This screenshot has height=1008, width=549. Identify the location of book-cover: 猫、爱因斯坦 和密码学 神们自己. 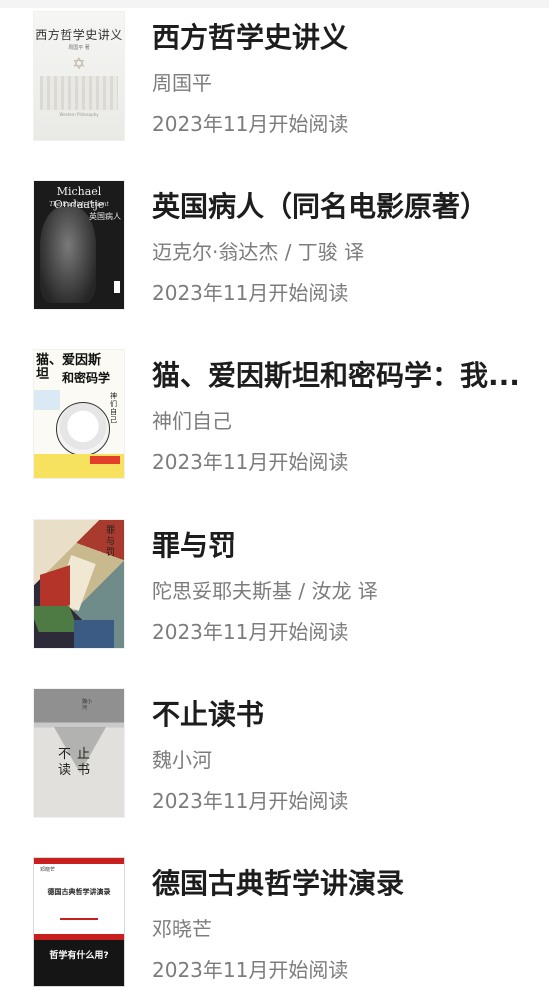
(79, 414).